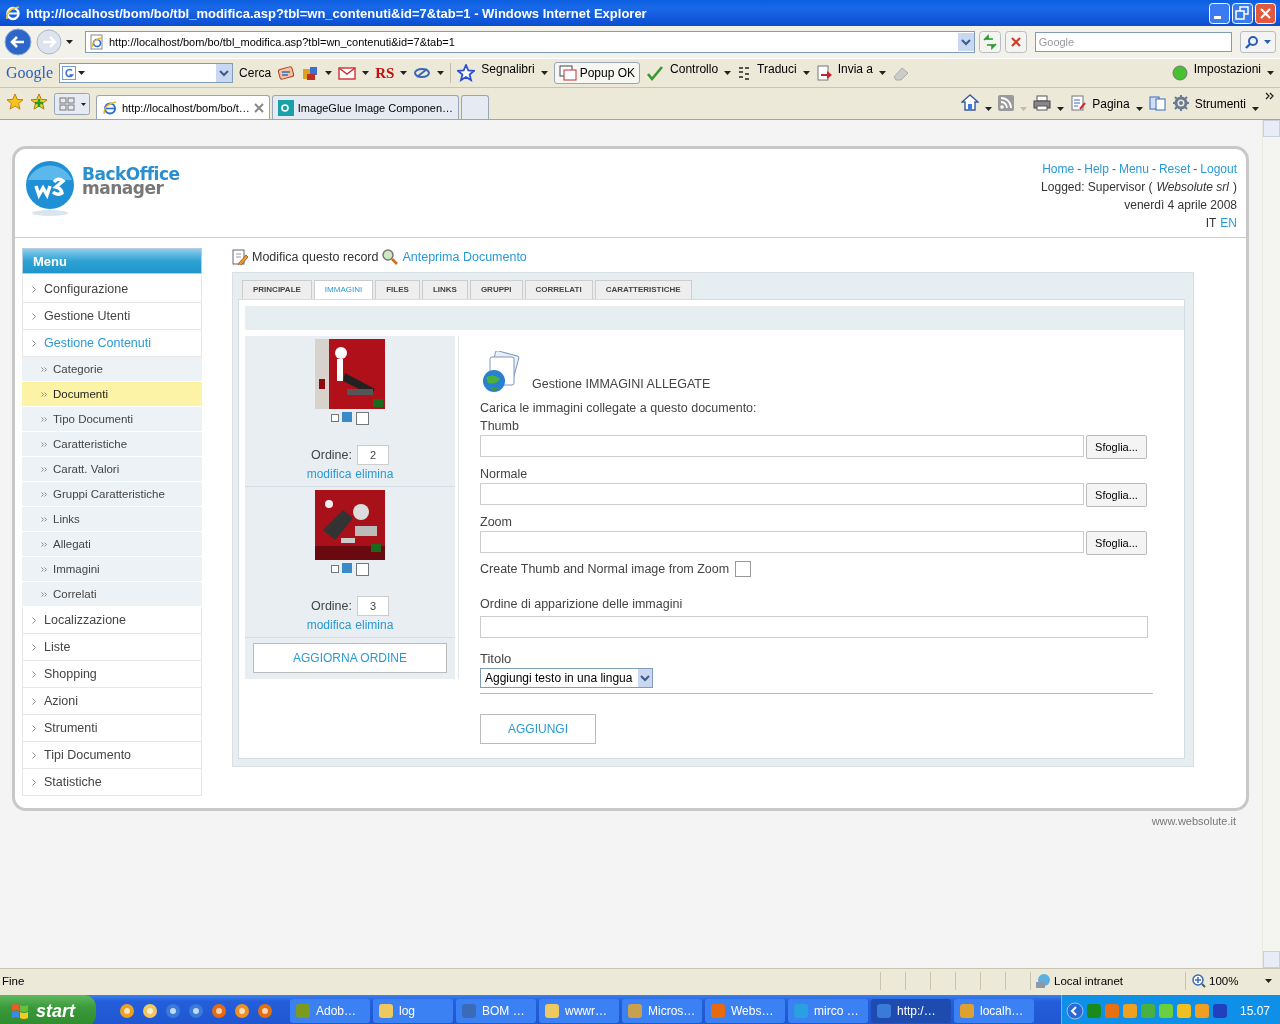 This screenshot has width=1280, height=1024. What do you see at coordinates (112, 289) in the screenshot?
I see `menu-item: Configurazione` at bounding box center [112, 289].